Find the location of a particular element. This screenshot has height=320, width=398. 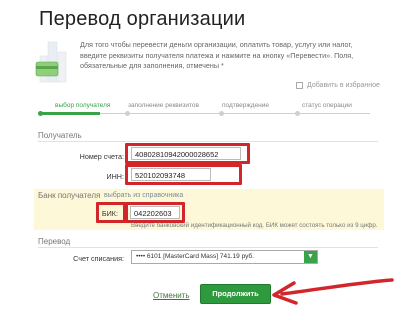

inn-input: 520102093748 is located at coordinates (171, 174).